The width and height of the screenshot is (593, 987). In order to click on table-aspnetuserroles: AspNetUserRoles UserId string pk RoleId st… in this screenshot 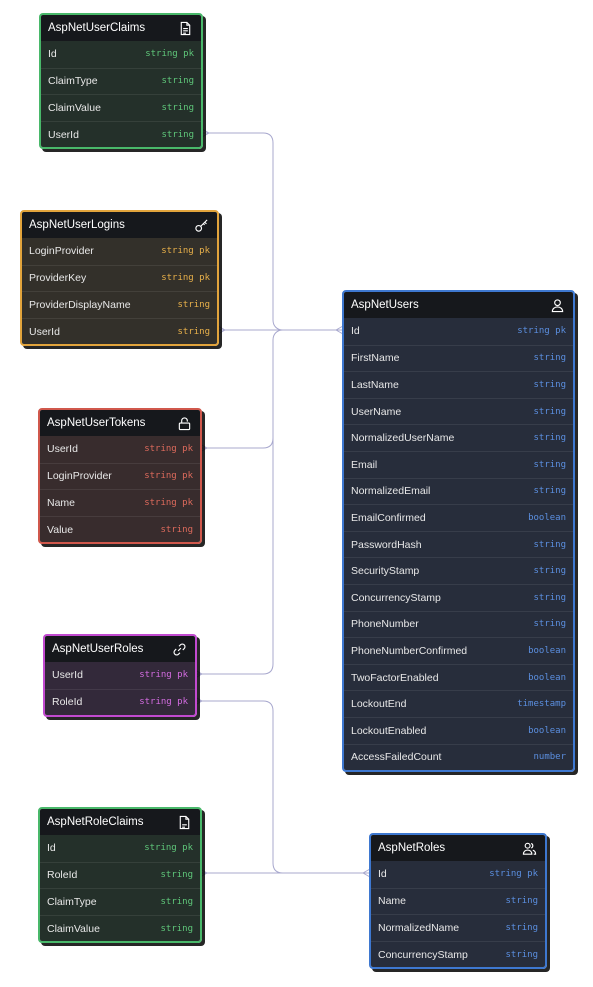, I will do `click(120, 676)`.